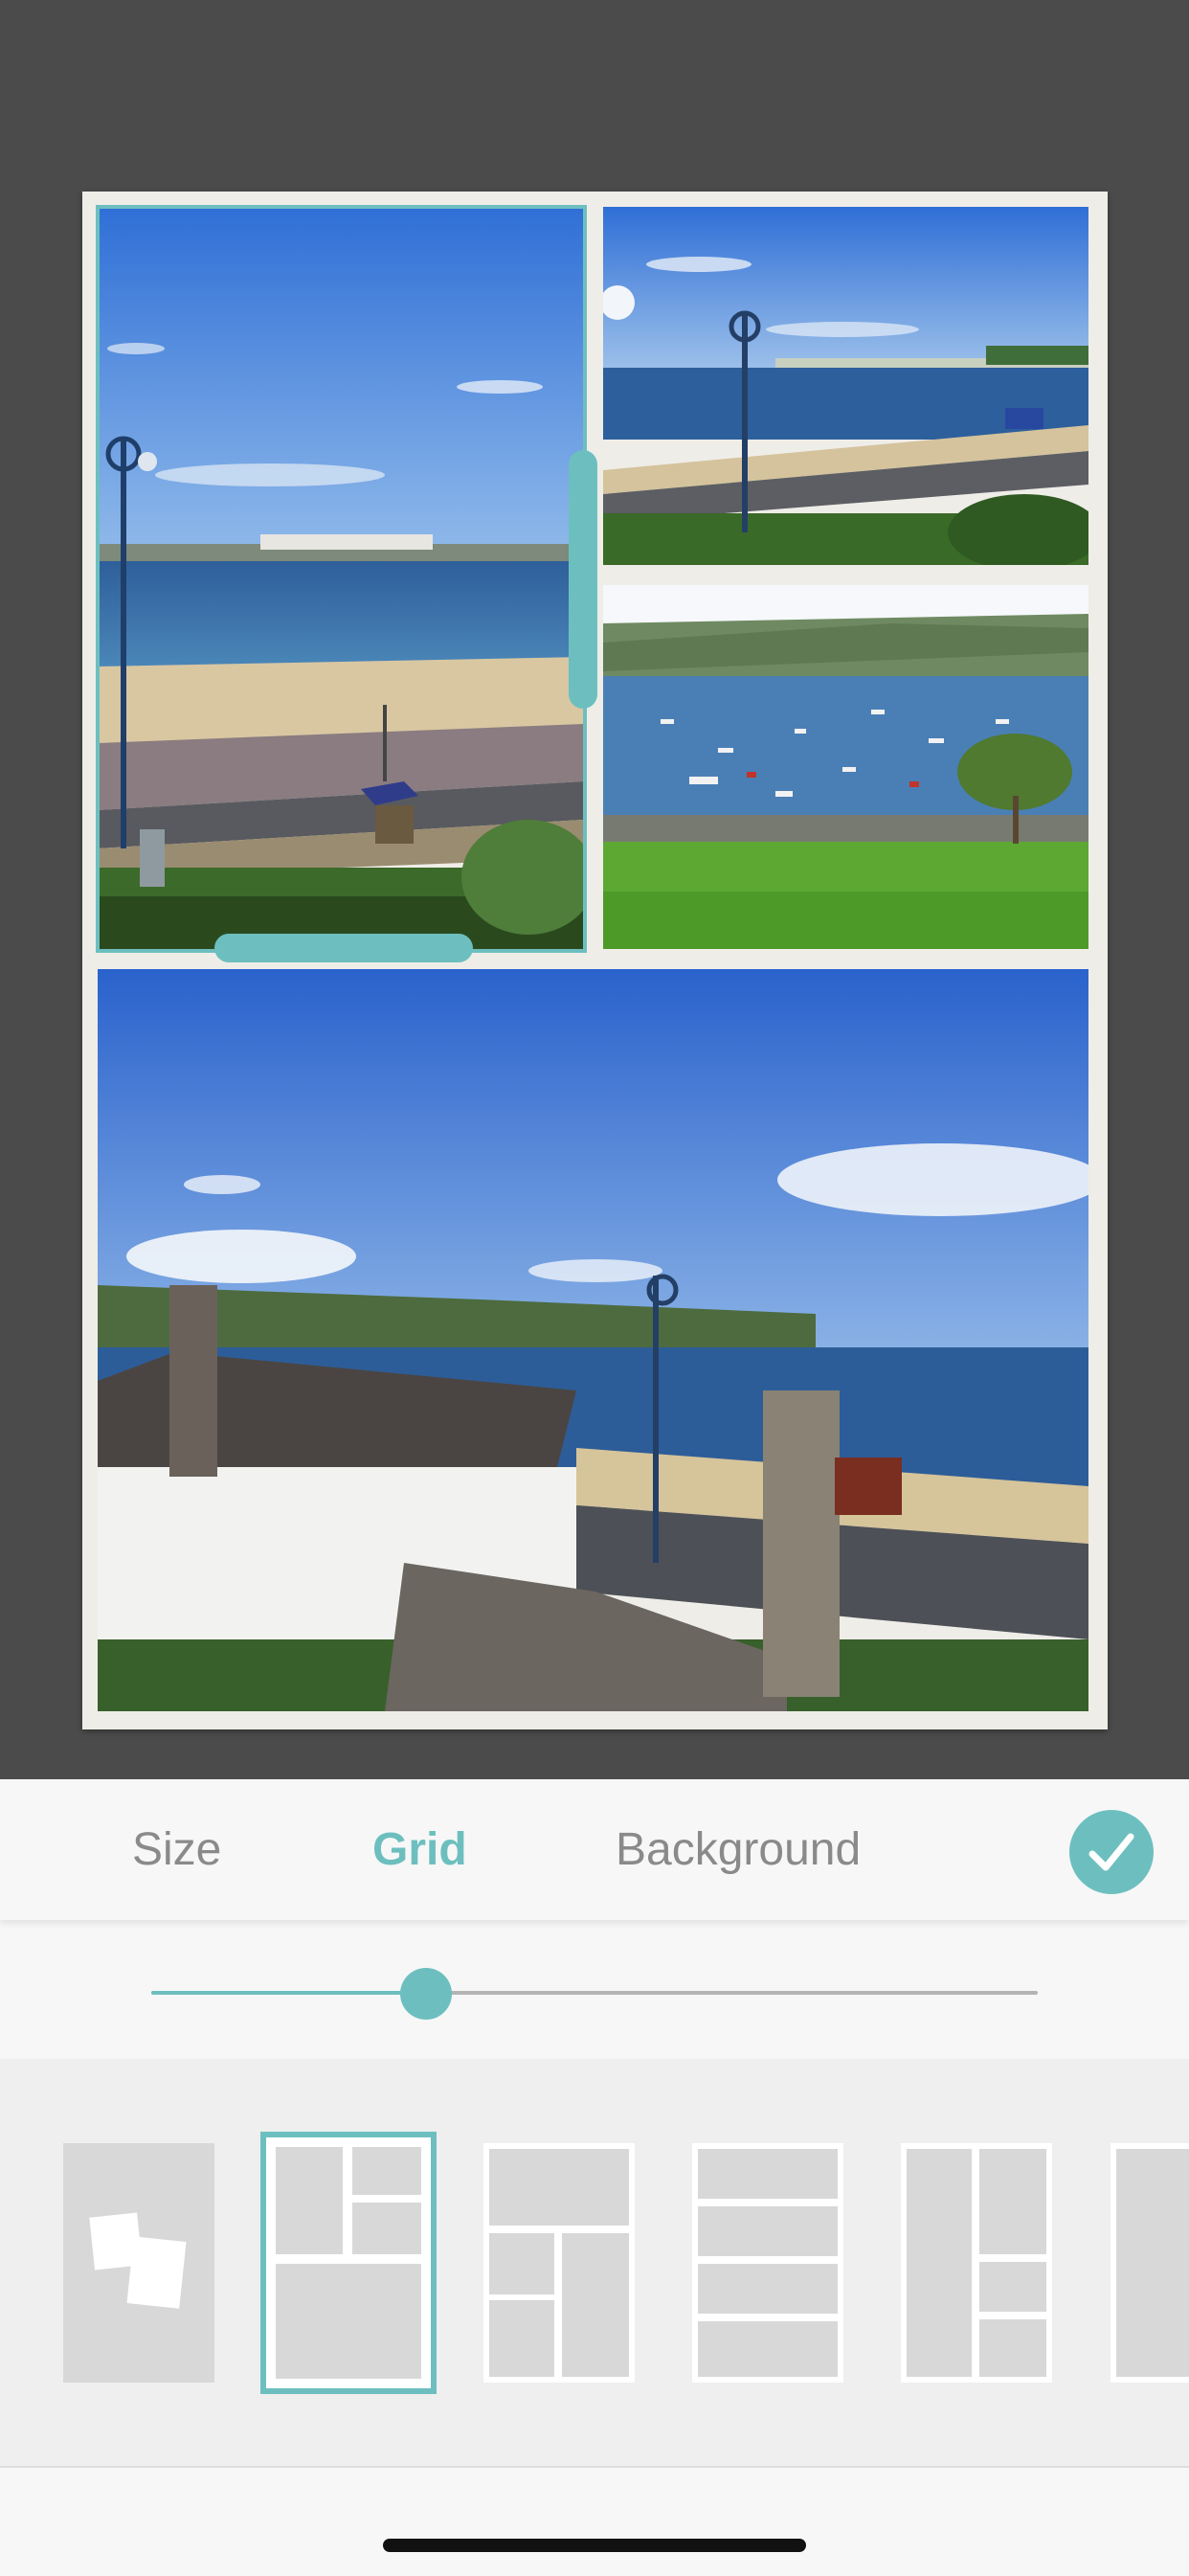 The width and height of the screenshot is (1189, 2576). I want to click on layout-option-freeform, so click(138, 2263).